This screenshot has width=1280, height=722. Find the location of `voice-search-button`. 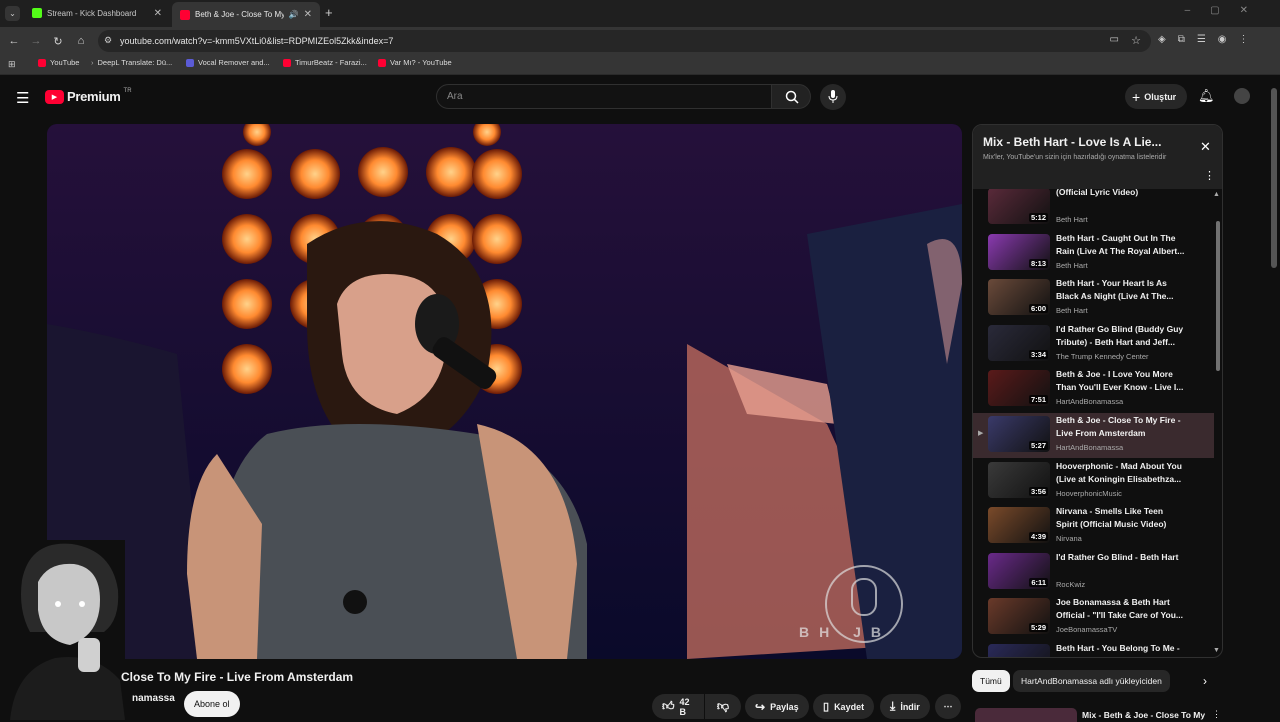

voice-search-button is located at coordinates (833, 97).